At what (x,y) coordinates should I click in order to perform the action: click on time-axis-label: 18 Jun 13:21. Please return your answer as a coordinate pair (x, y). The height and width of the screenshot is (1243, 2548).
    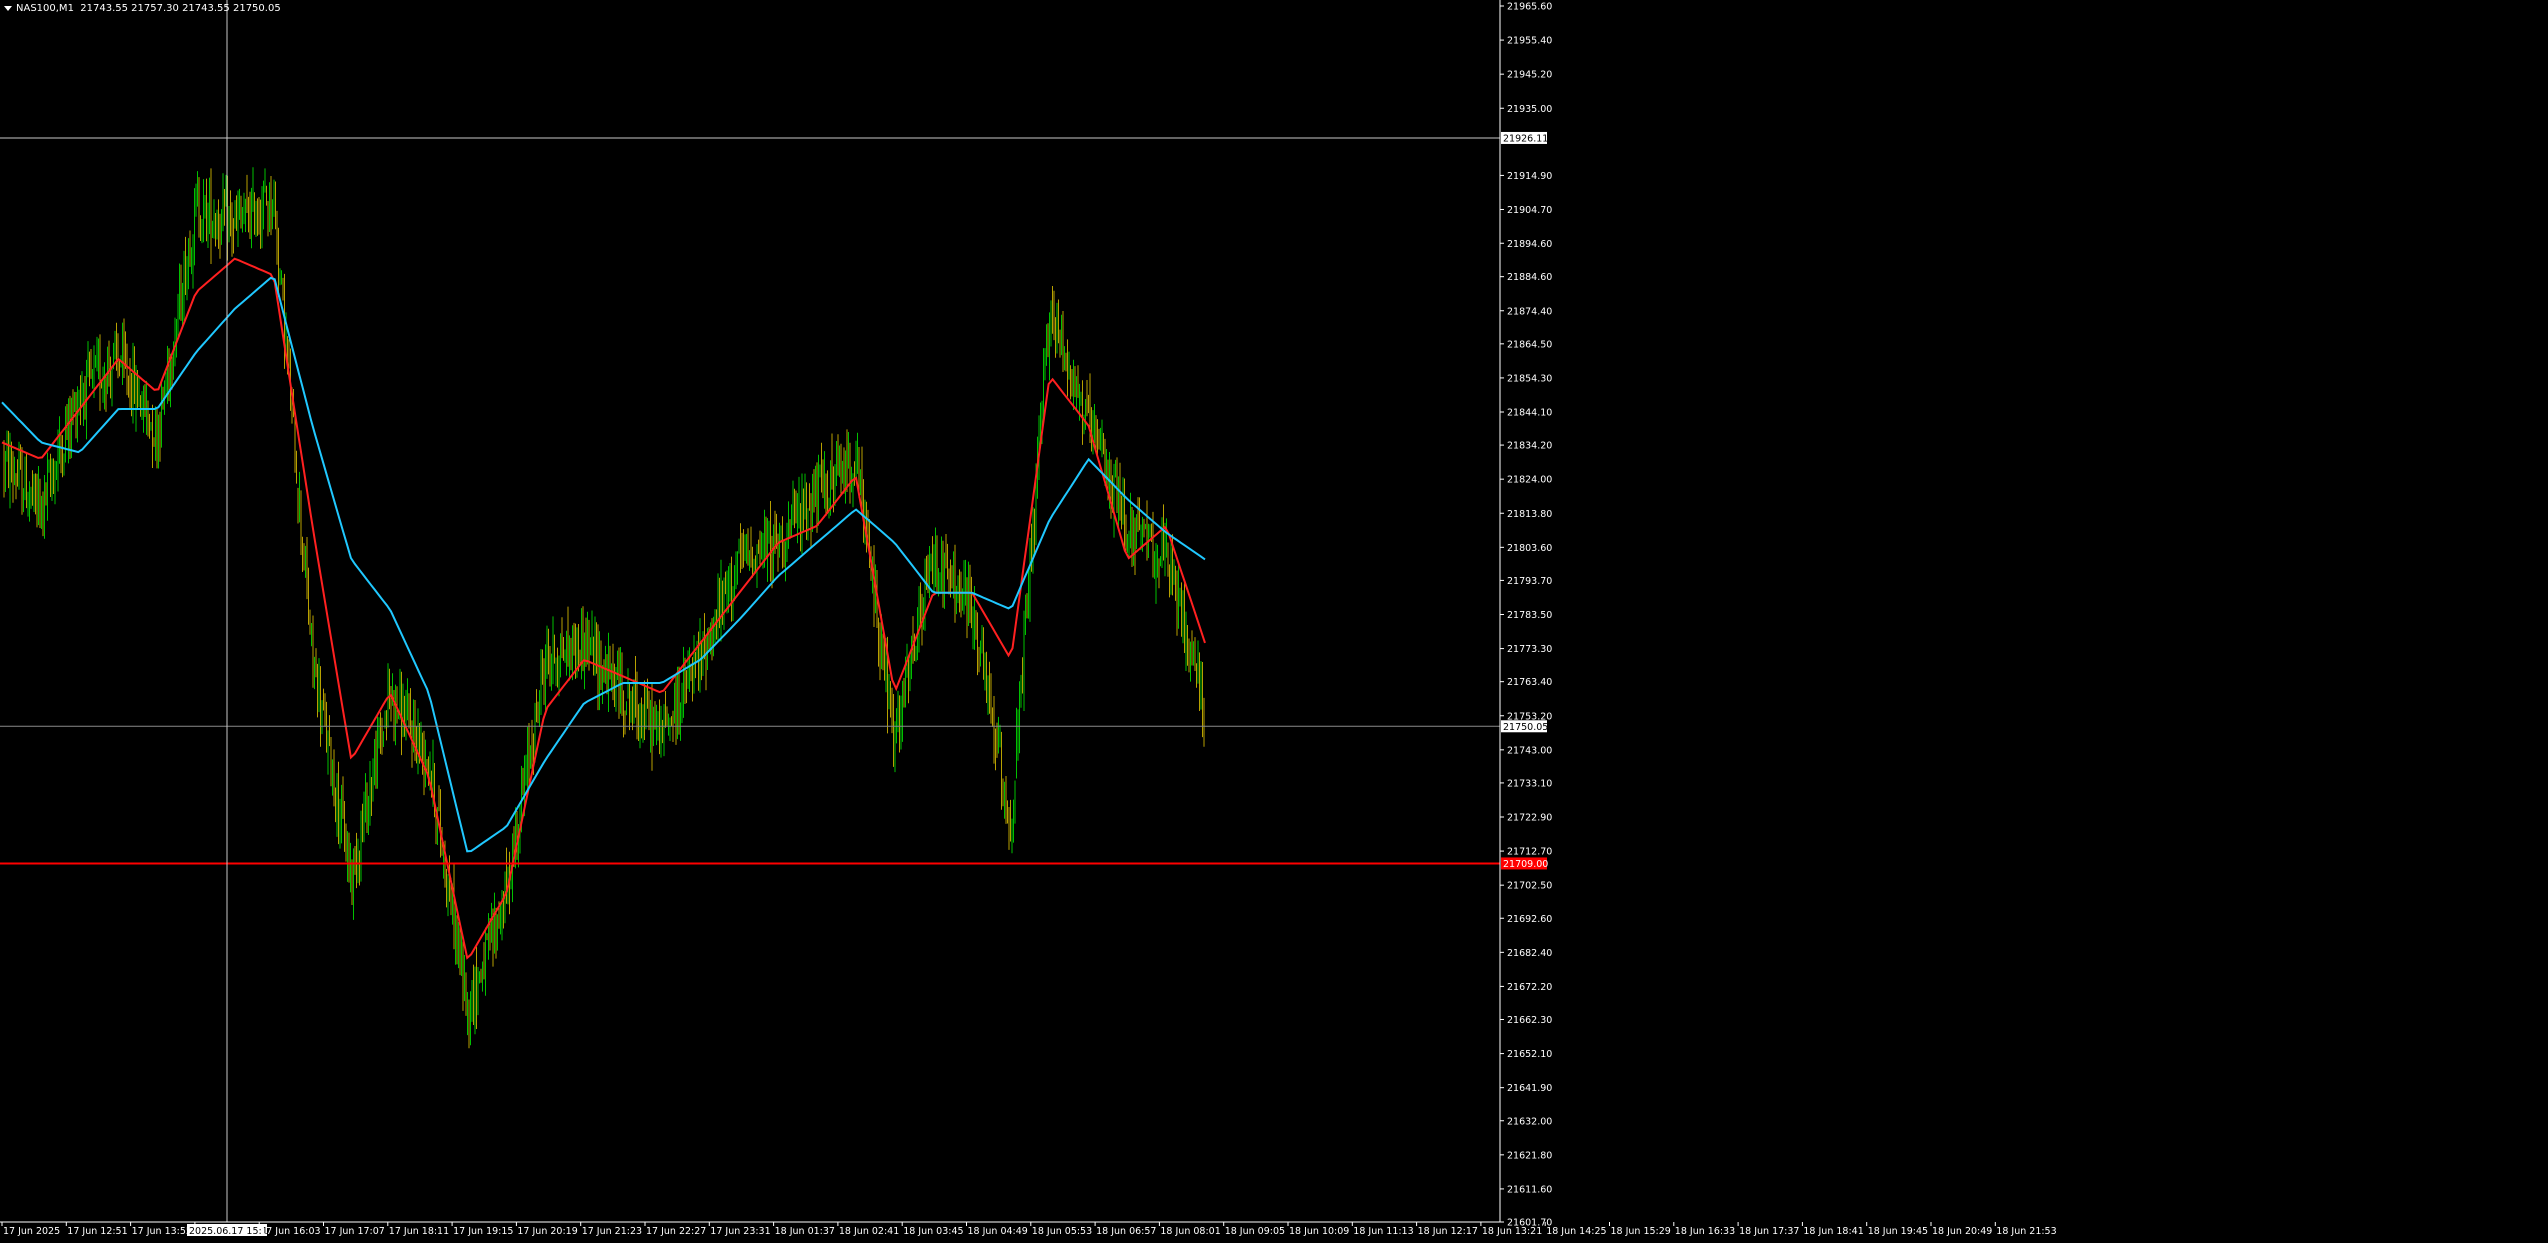
    Looking at the image, I should click on (1512, 1231).